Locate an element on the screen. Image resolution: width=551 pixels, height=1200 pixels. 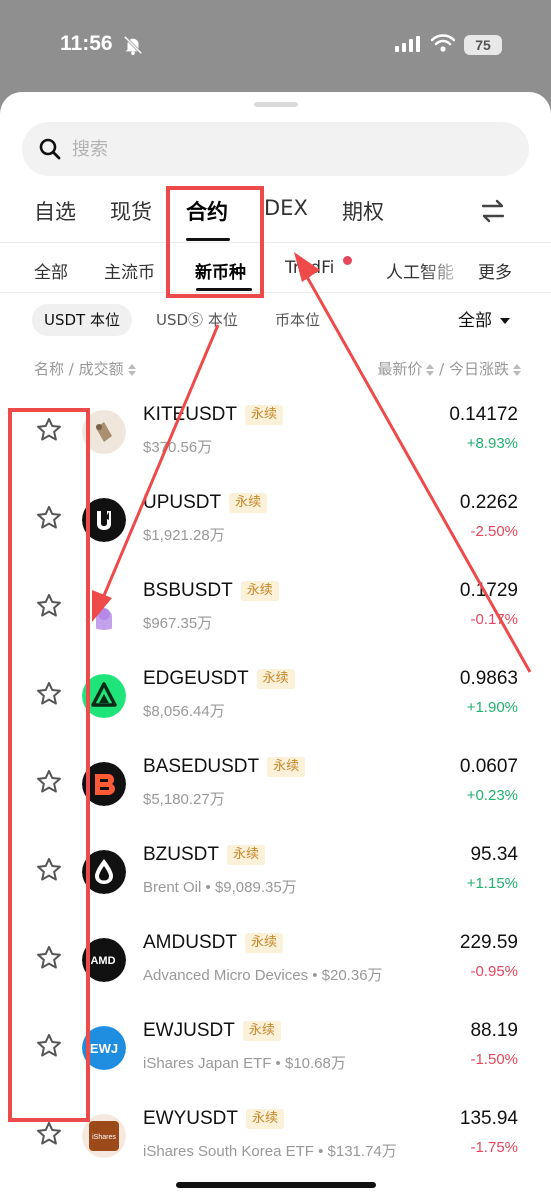
volume: $967.35万 is located at coordinates (178, 623).